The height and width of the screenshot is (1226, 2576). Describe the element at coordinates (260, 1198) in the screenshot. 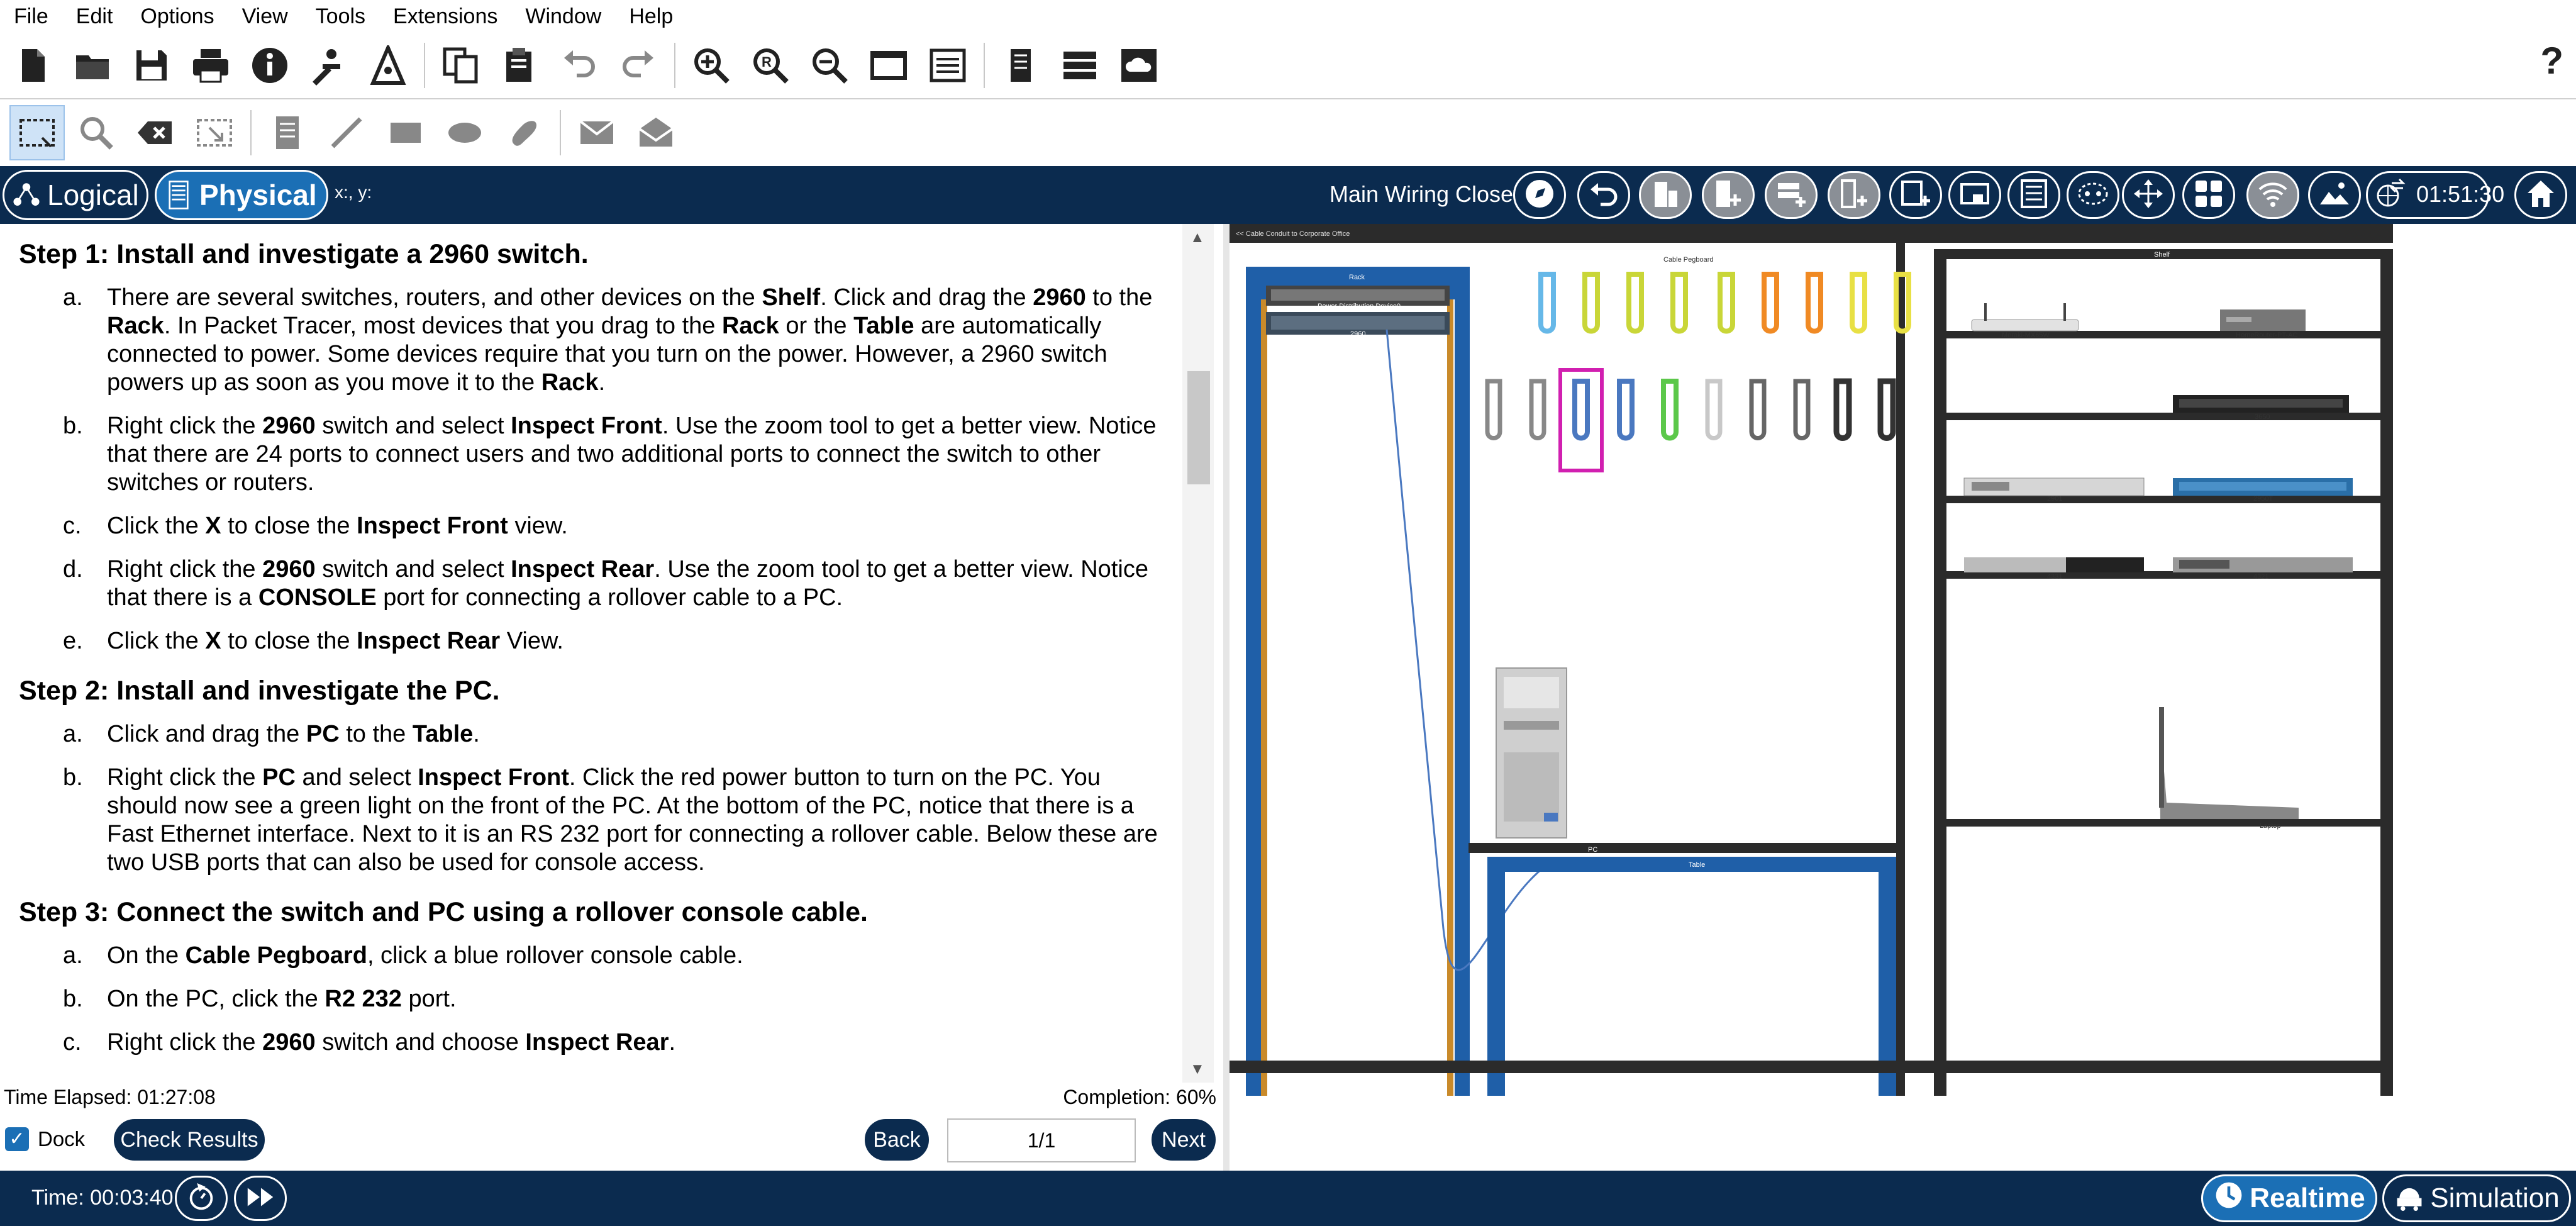

I see `fast-forward-button` at that location.